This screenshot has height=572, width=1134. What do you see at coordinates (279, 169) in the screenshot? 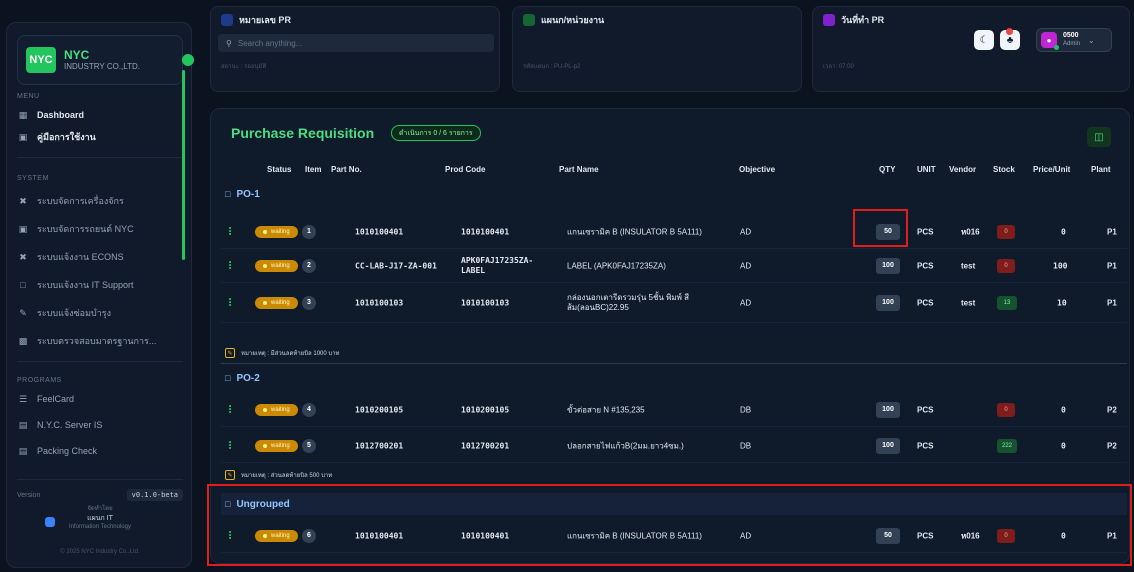
I see `col-status: Status` at bounding box center [279, 169].